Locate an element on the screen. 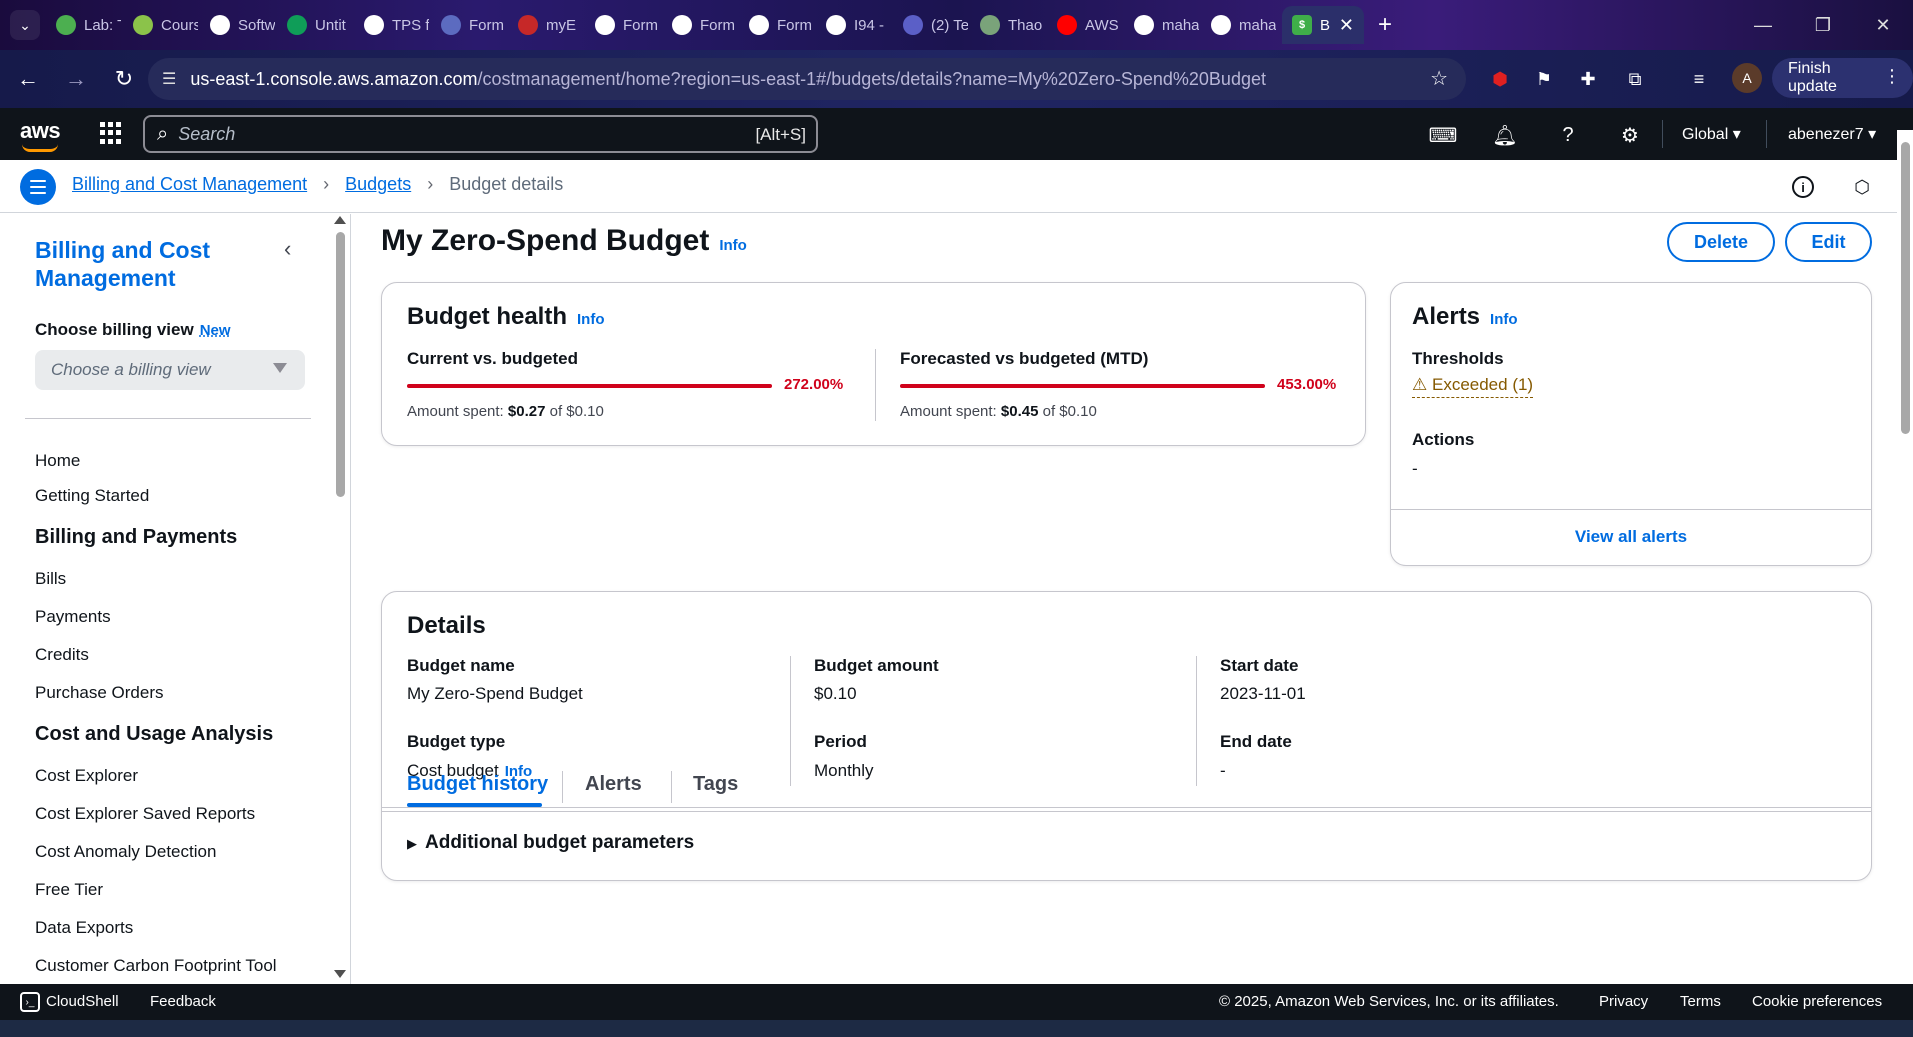 The height and width of the screenshot is (1037, 1913). sidebar-item-bills: Bills is located at coordinates (50, 579).